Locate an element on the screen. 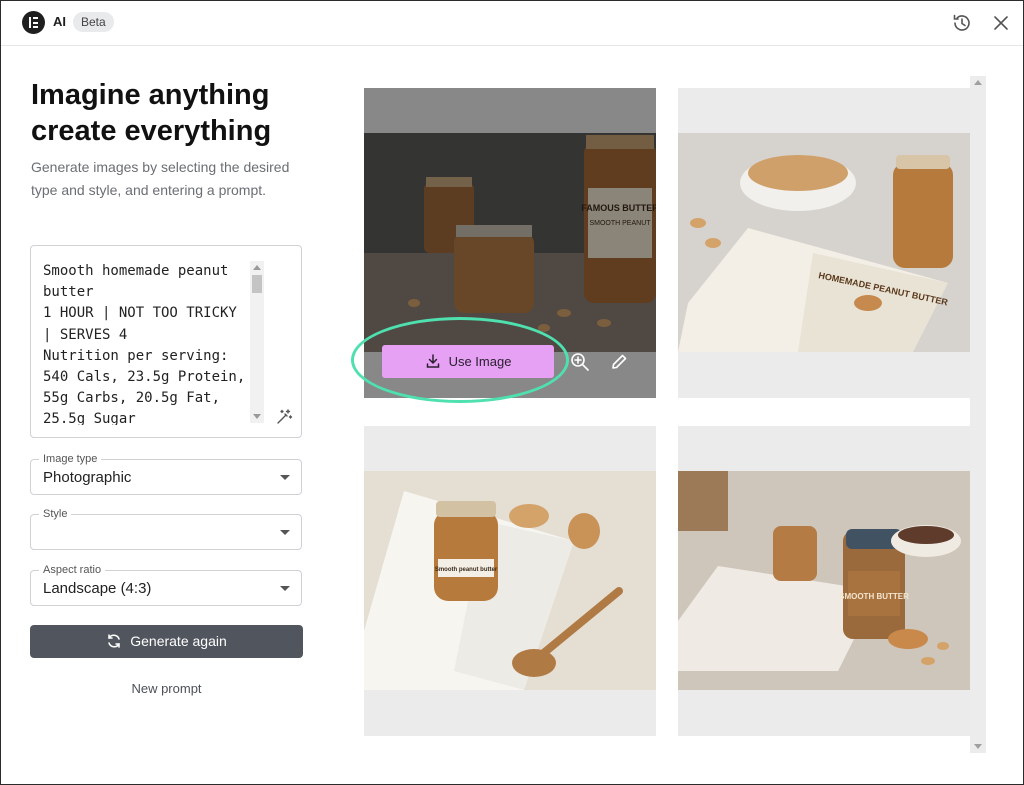  peanut-butter-table-image: SMOOTH BUTTER is located at coordinates (824, 580).